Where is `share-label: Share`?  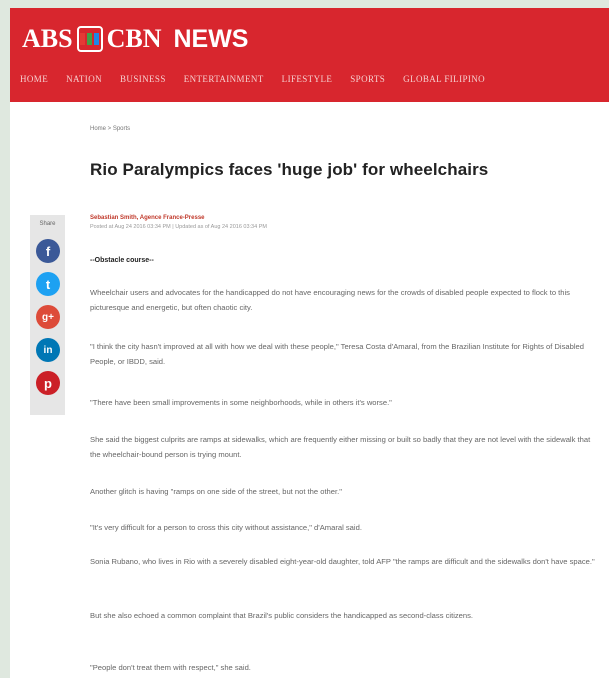 share-label: Share is located at coordinates (47, 224).